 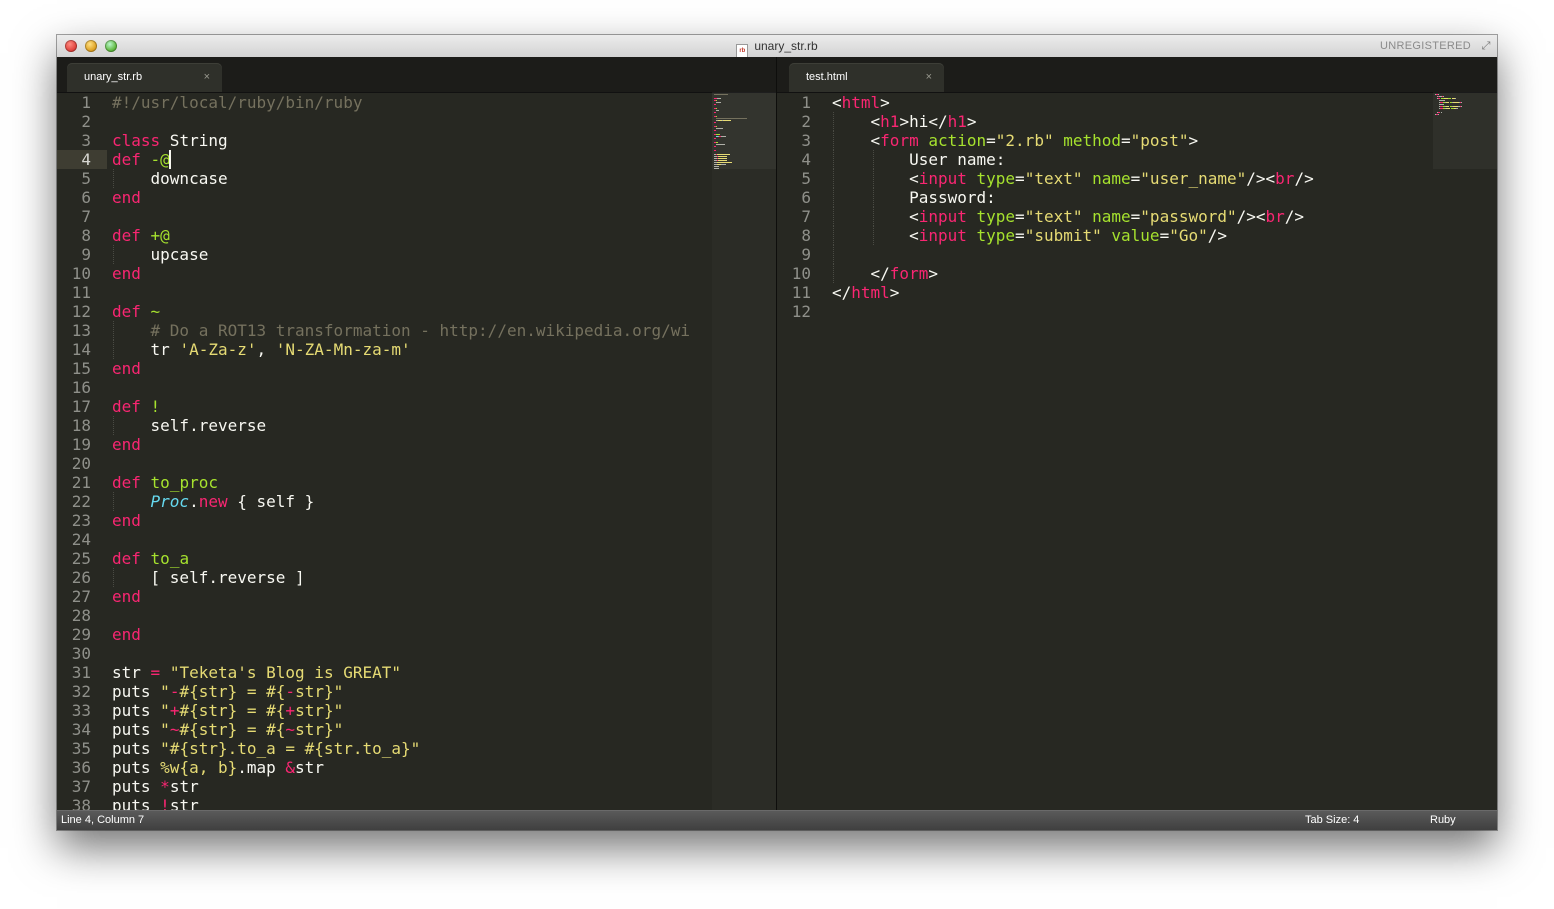 I want to click on code-line: 34 puts "~#{str} = #{~str}", so click(x=416, y=729).